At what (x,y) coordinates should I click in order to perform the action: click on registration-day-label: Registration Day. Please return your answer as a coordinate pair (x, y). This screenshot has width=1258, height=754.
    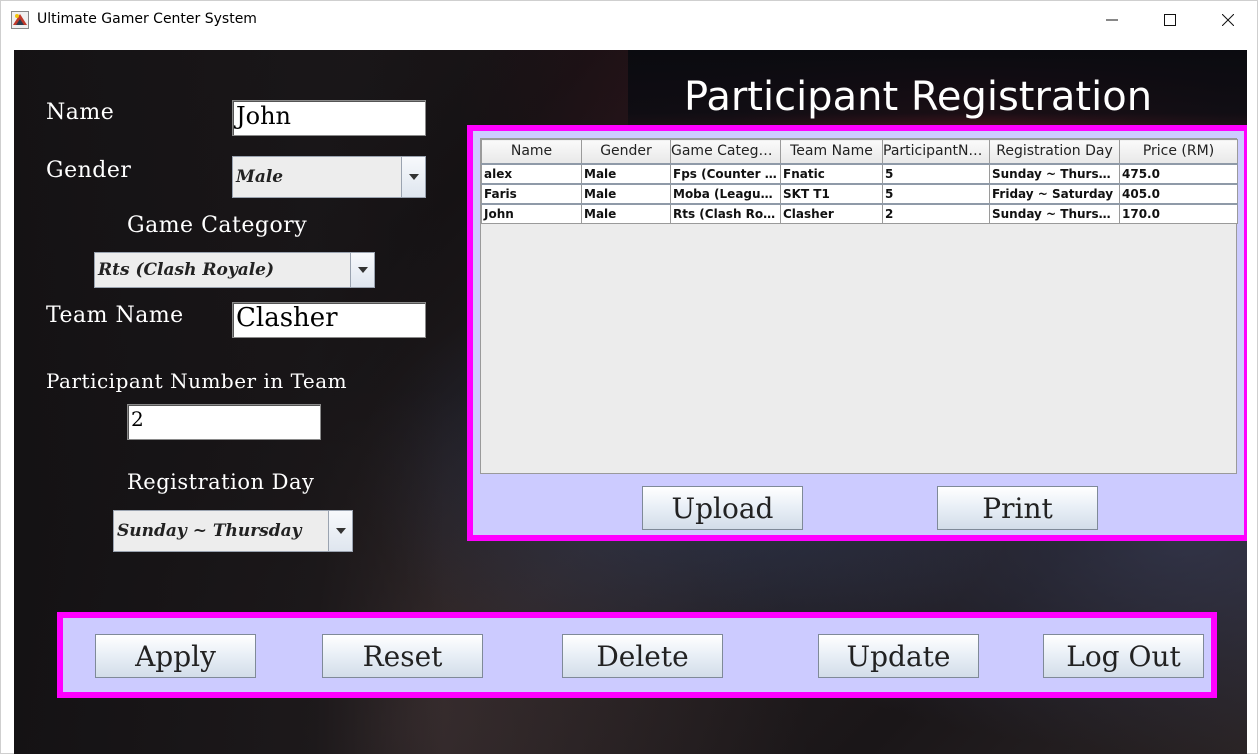
    Looking at the image, I should click on (221, 482).